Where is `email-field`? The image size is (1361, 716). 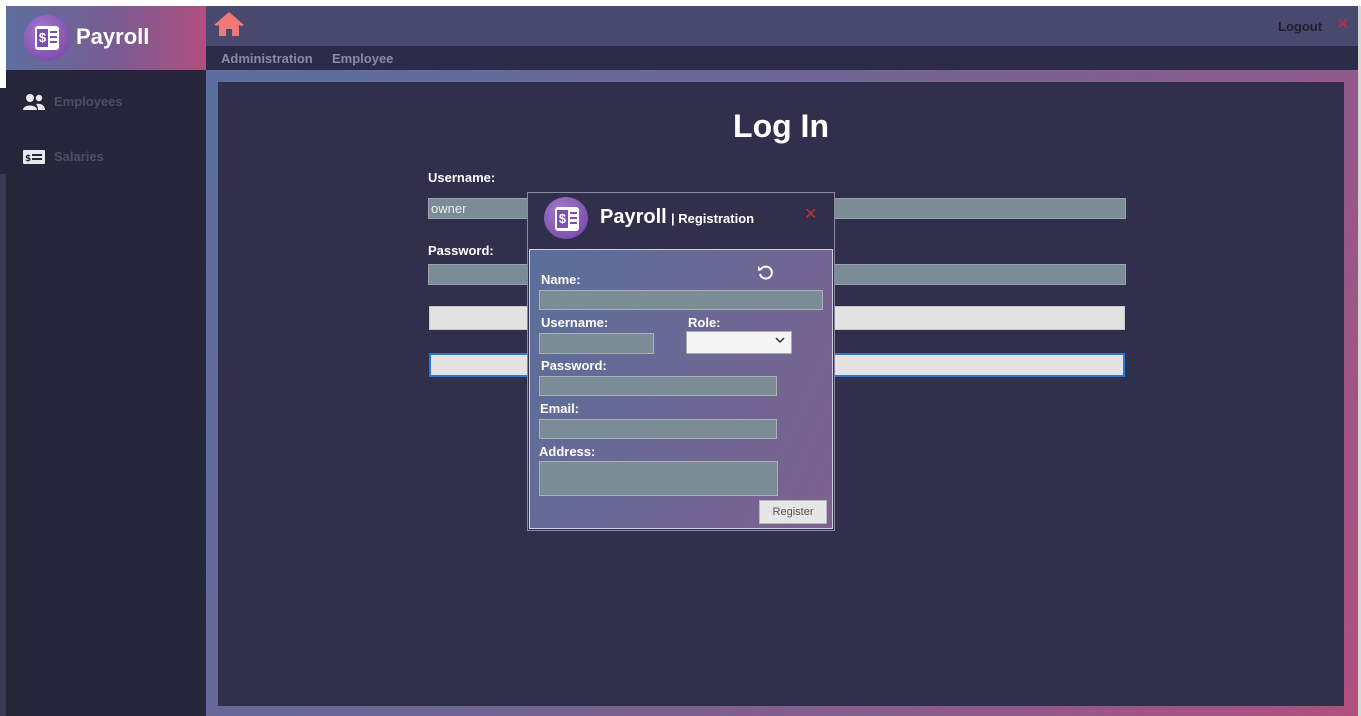 email-field is located at coordinates (658, 429).